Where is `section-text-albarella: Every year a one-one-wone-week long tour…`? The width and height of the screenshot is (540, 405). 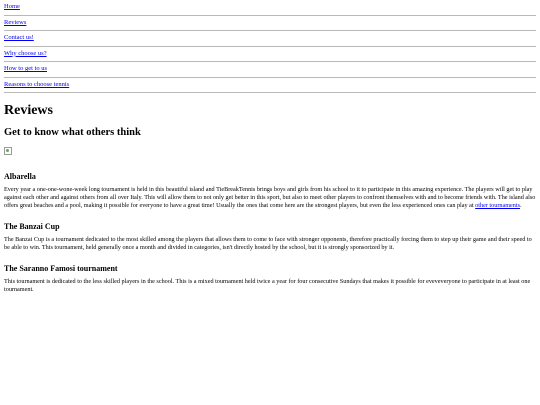 section-text-albarella: Every year a one-one-wone-week long tour… is located at coordinates (270, 198).